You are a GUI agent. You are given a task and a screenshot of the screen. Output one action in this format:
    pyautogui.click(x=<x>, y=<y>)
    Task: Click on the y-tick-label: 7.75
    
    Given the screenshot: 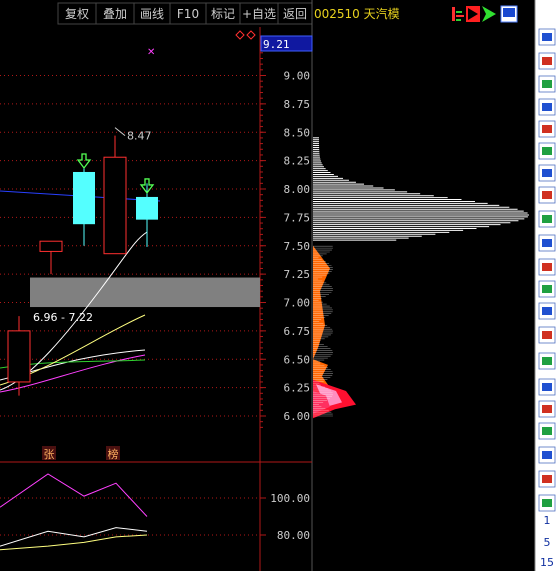 What is the action you would take?
    pyautogui.click(x=297, y=217)
    